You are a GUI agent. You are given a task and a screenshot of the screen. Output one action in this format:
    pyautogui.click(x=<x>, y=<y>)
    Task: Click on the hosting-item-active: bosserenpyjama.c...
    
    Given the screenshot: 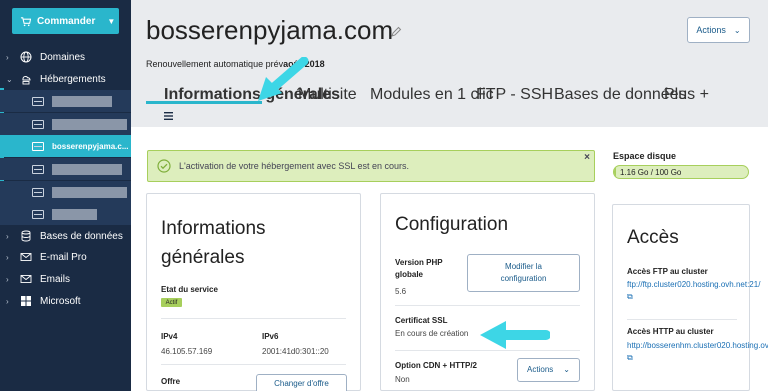 What is the action you would take?
    pyautogui.click(x=65, y=146)
    